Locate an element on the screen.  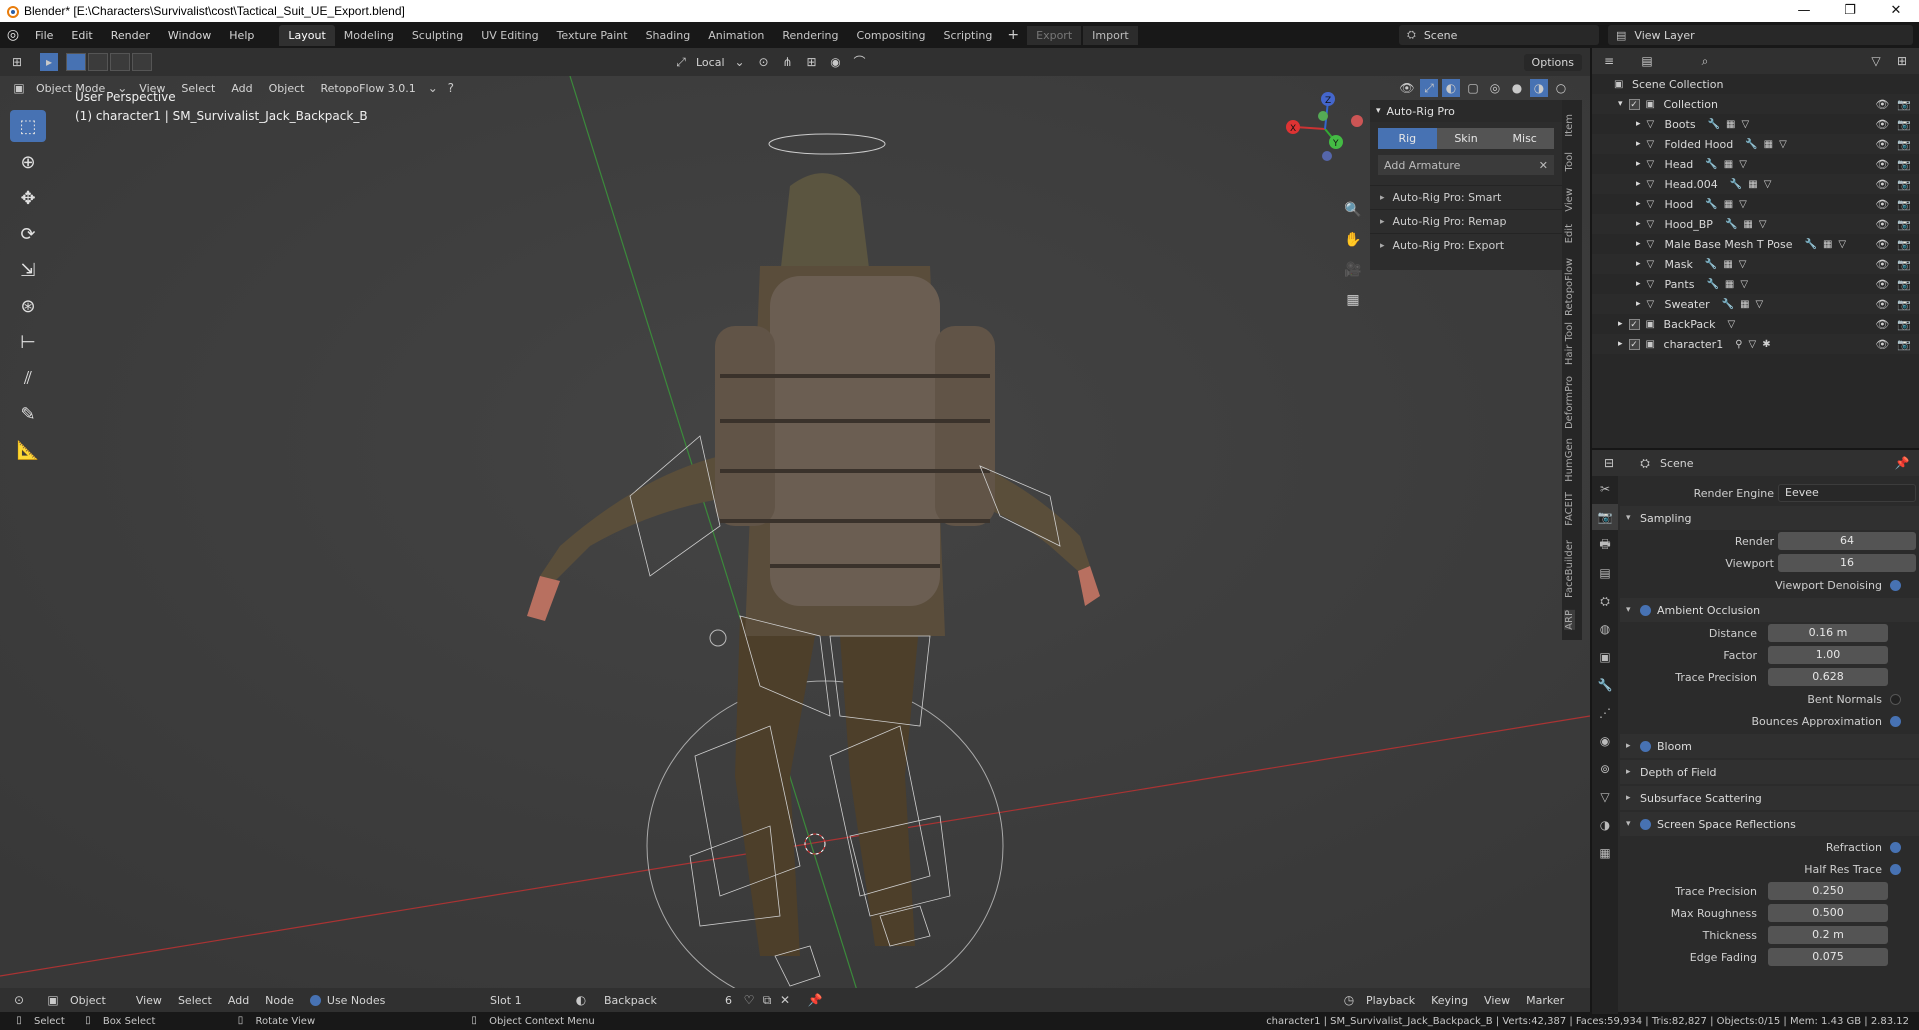
object-mode-dropdown: Object Mode is located at coordinates (70, 88).